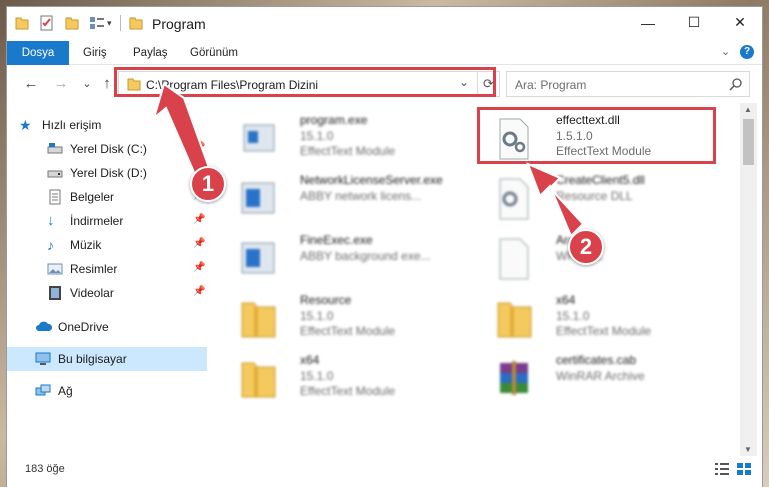 This screenshot has width=769, height=487. Describe the element at coordinates (555, 200) in the screenshot. I see `arrow-2-icon` at that location.